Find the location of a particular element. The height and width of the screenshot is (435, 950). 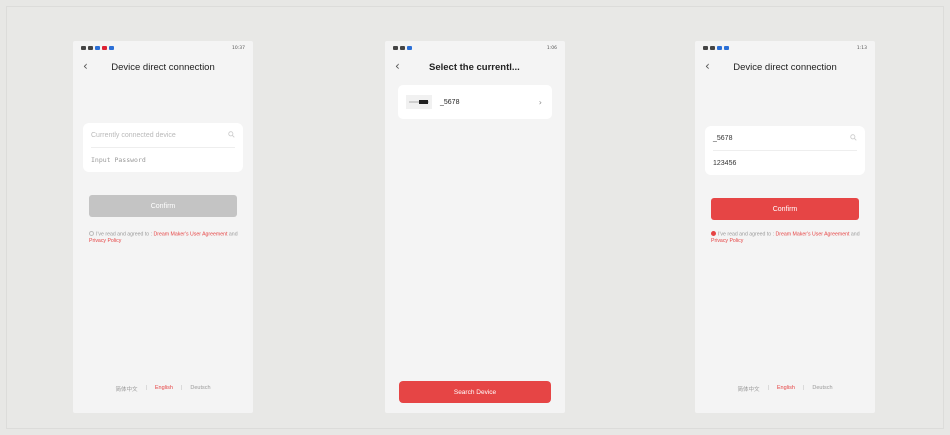

connection-form: _5678 123456 is located at coordinates (785, 150).